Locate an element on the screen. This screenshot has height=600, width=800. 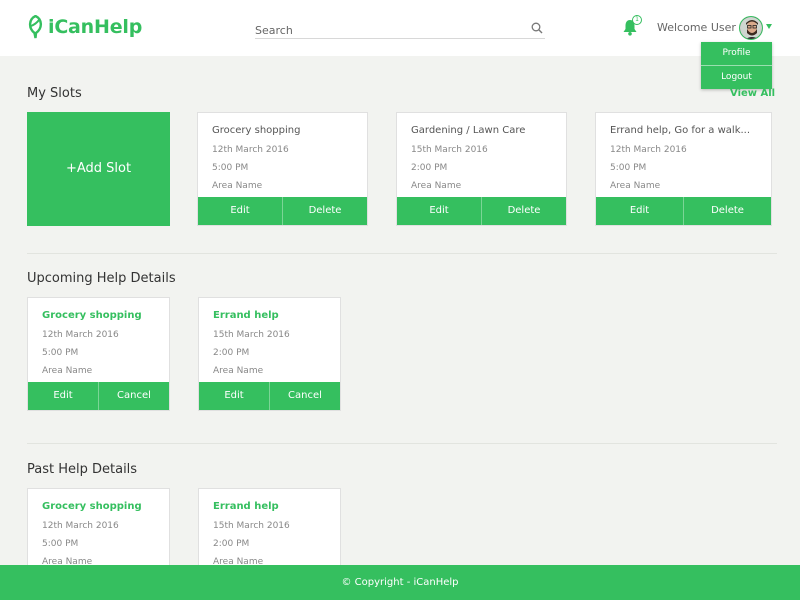
menu-item-profile: Profile is located at coordinates (736, 53).